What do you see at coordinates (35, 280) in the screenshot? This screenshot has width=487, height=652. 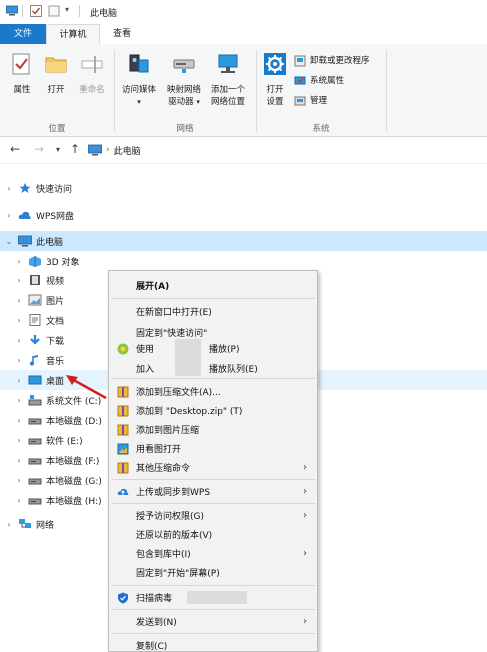 I see `video-icon` at bounding box center [35, 280].